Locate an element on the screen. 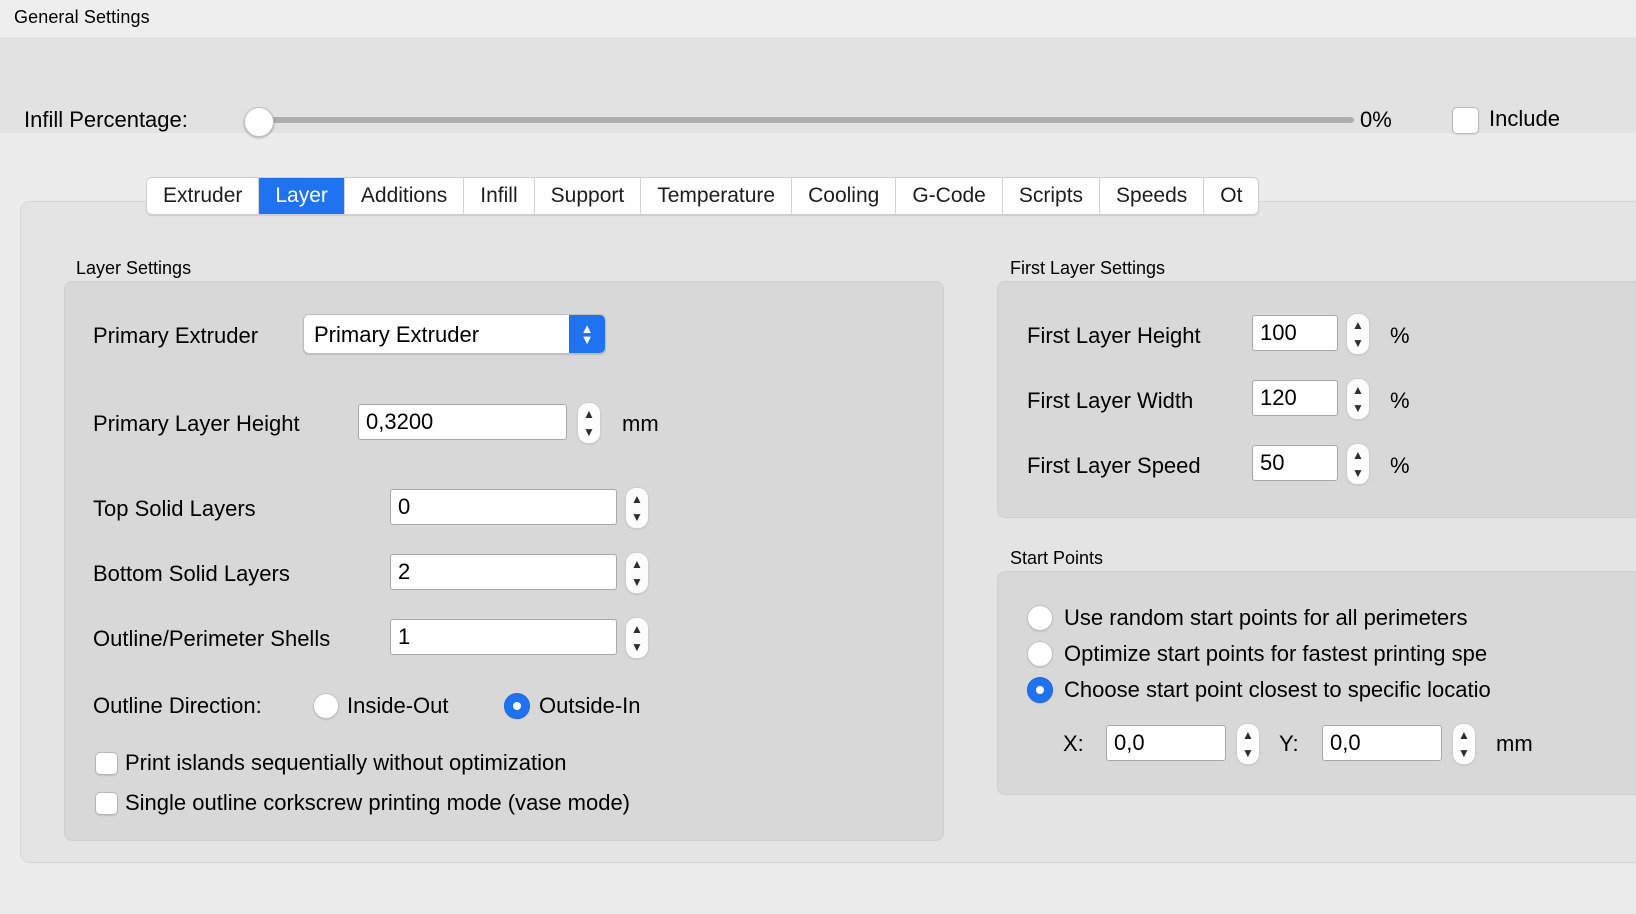 The width and height of the screenshot is (1636, 914). print-islands-checkbox is located at coordinates (106, 763).